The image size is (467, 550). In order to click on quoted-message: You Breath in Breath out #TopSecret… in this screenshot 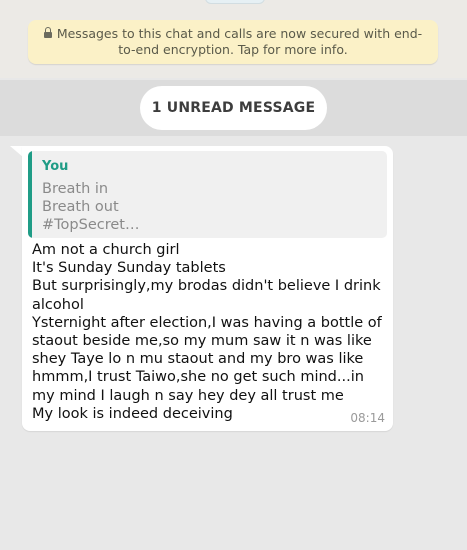, I will do `click(207, 194)`.